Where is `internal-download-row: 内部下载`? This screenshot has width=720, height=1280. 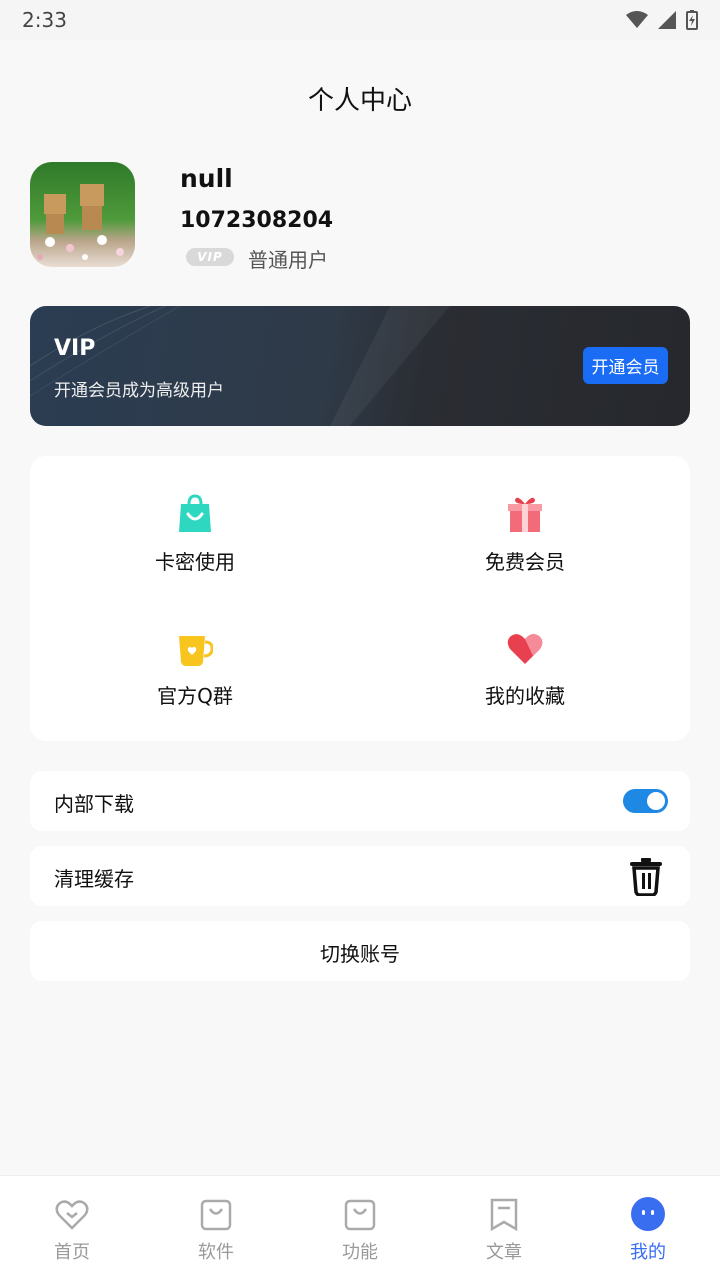
internal-download-row: 内部下载 is located at coordinates (360, 801).